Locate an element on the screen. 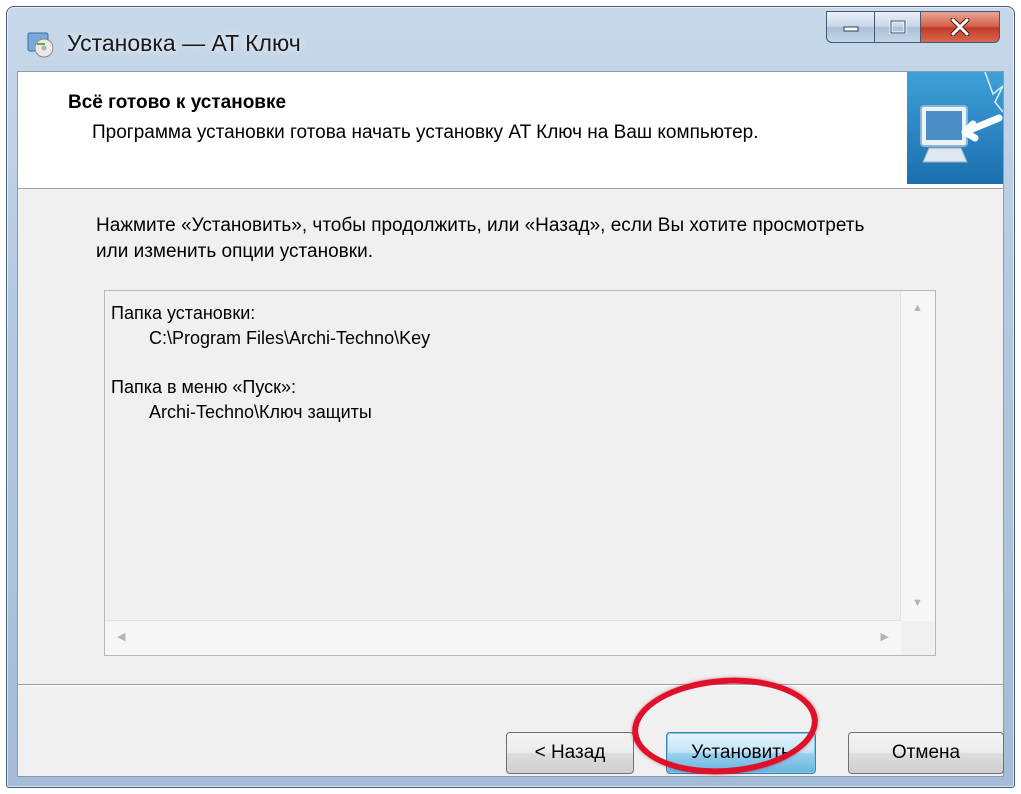 This screenshot has width=1021, height=794. scroll-right-icon: ▶ is located at coordinates (885, 637).